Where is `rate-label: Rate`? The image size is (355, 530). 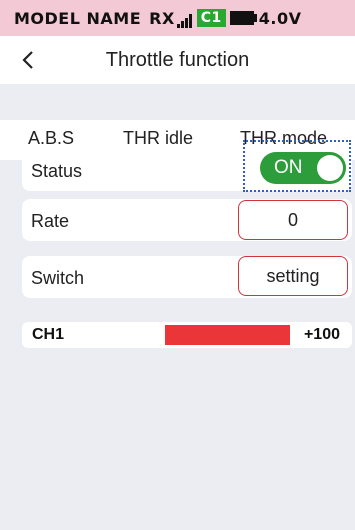
rate-label: Rate is located at coordinates (50, 221).